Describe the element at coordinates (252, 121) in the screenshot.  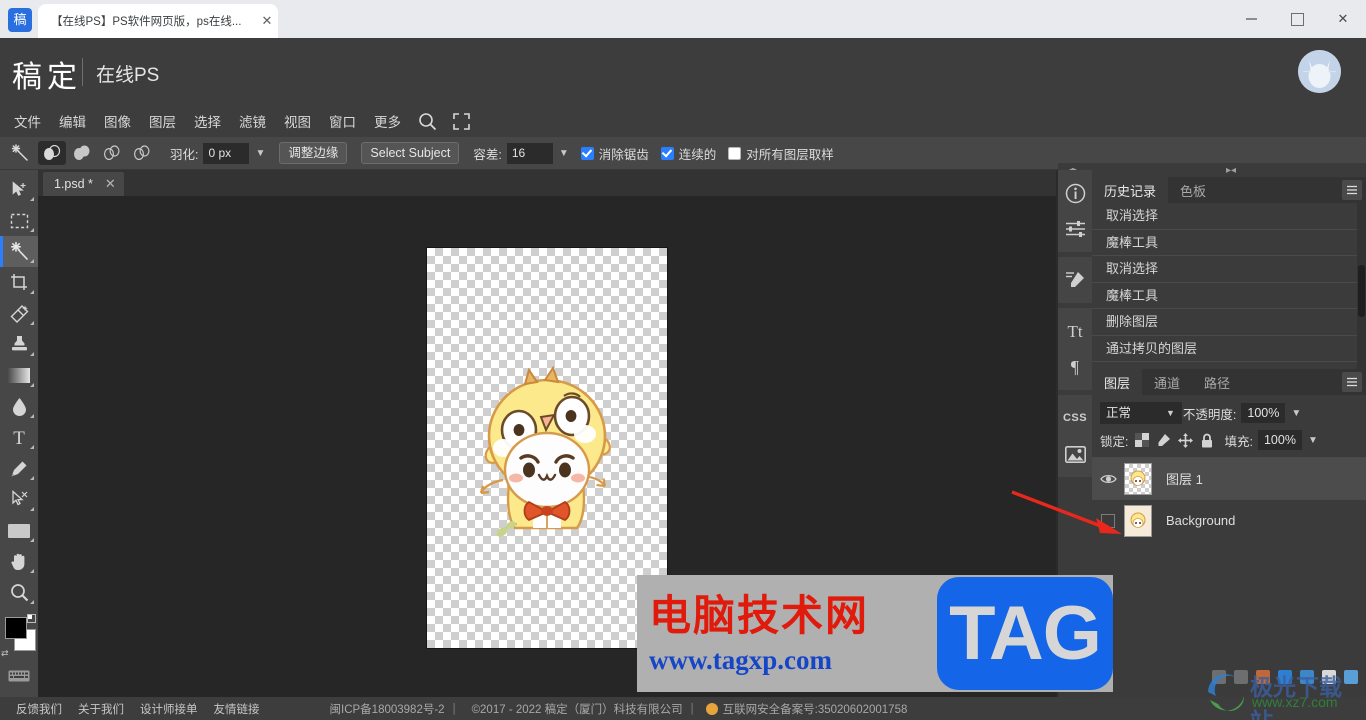
I see `menu-filter: 滤镜` at that location.